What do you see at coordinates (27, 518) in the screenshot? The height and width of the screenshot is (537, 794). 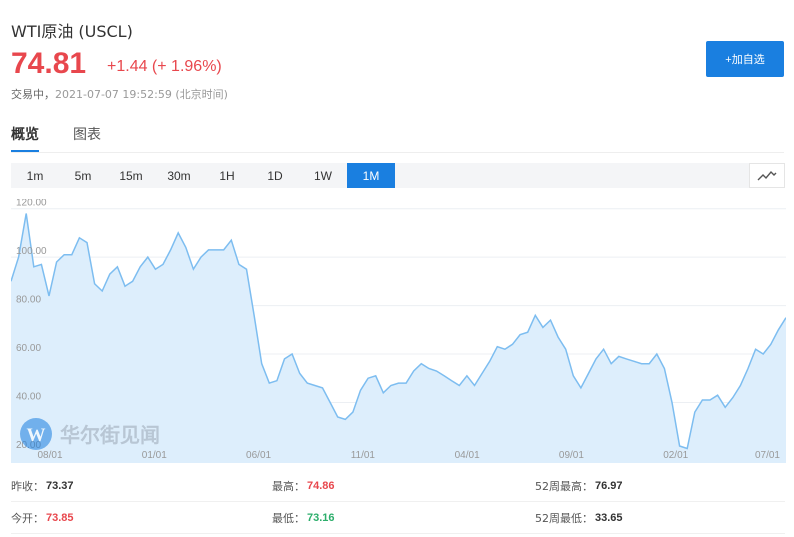 I see `stat-label: 今开：` at bounding box center [27, 518].